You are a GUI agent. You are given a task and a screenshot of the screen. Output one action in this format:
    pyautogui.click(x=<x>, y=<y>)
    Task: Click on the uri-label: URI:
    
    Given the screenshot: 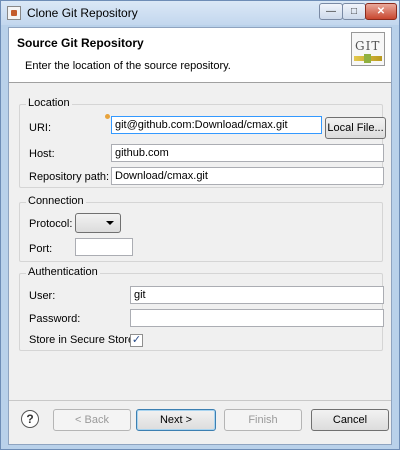 What is the action you would take?
    pyautogui.click(x=40, y=128)
    